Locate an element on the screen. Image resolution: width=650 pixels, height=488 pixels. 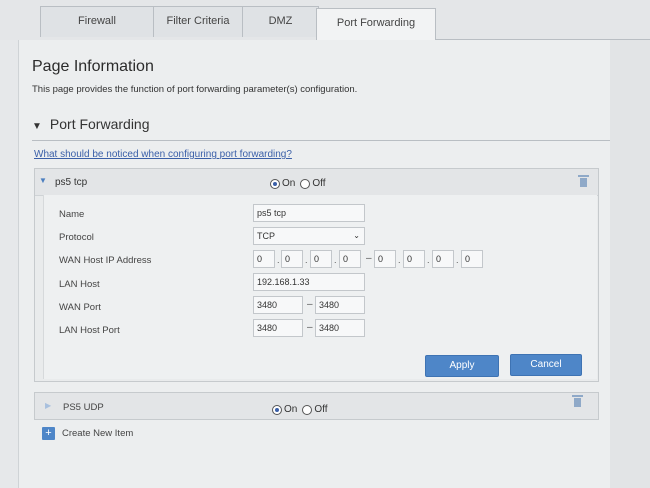
wan-ip-start-4: 0 is located at coordinates (350, 259).